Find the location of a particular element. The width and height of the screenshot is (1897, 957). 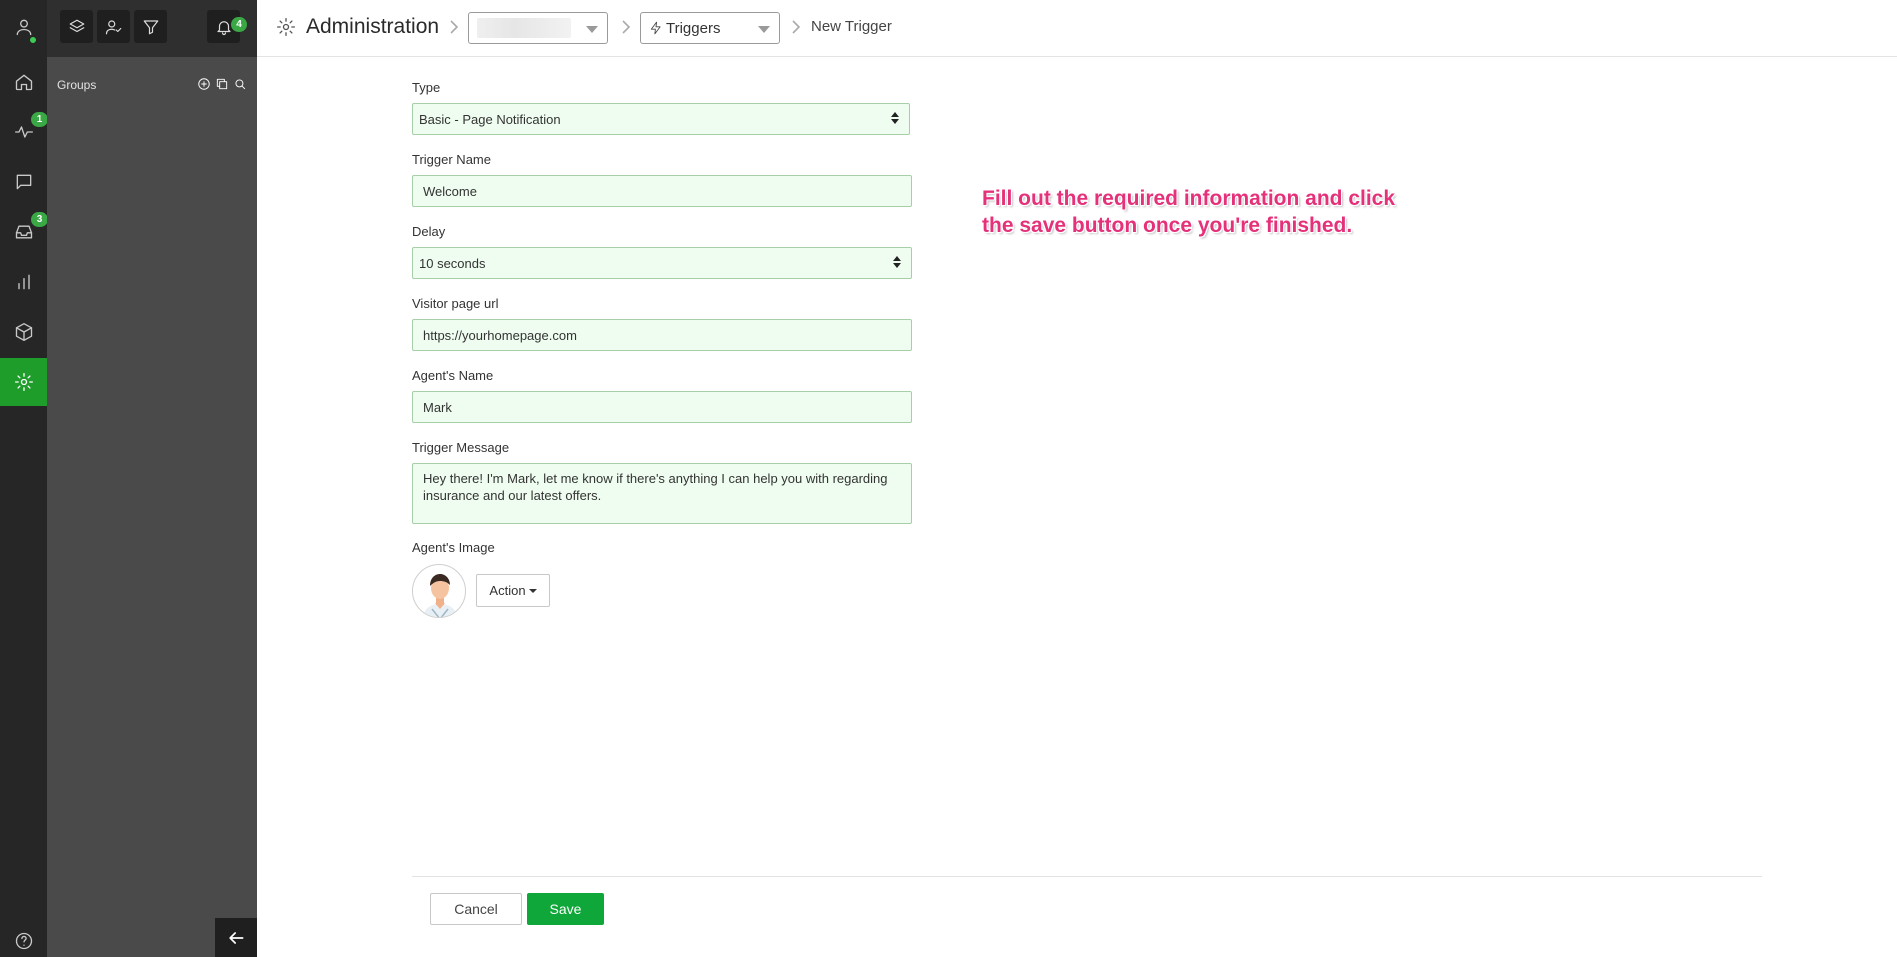

rail-item-inbox: 3 is located at coordinates (24, 232).